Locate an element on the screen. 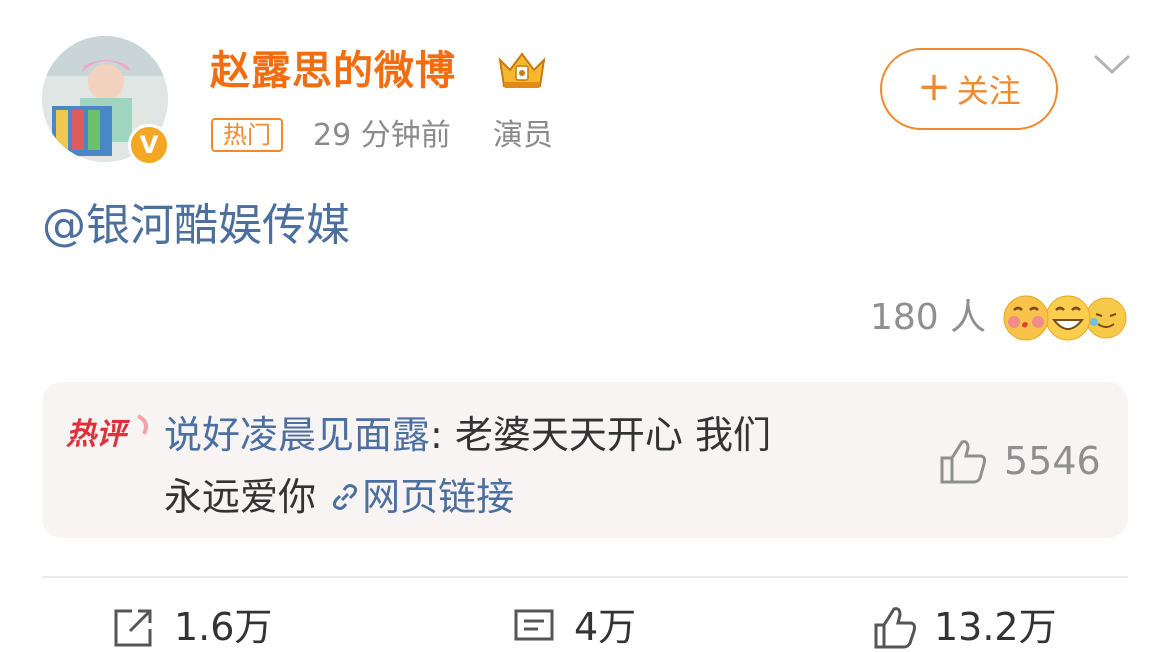 The height and width of the screenshot is (652, 1170). hot-comment-like-count: 5546 is located at coordinates (1052, 461).